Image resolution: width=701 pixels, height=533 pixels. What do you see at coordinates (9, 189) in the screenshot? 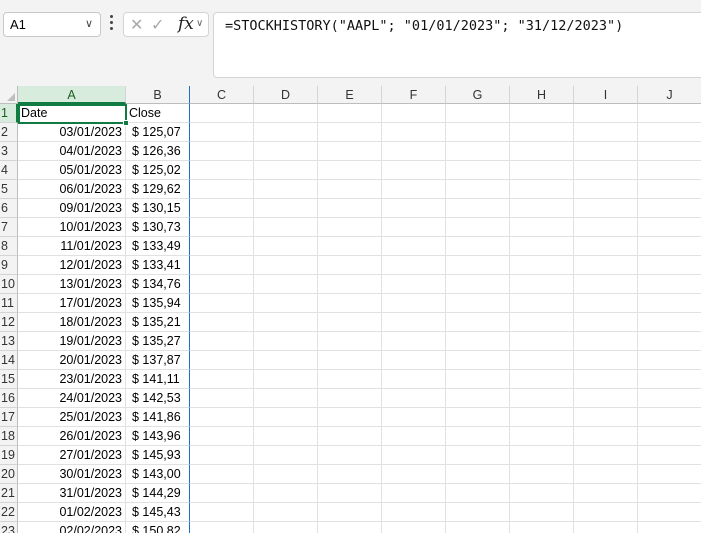
I see `row-header: 5` at bounding box center [9, 189].